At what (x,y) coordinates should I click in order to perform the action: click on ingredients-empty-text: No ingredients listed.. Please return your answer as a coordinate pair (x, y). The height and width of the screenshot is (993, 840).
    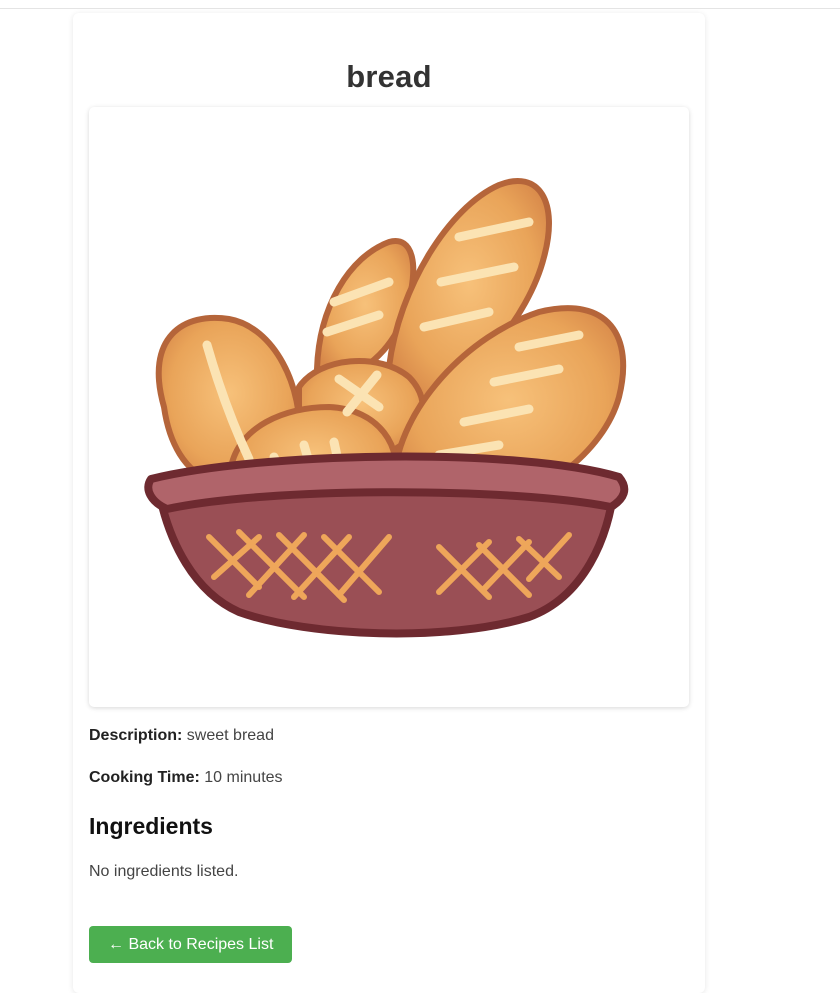
    Looking at the image, I should click on (164, 871).